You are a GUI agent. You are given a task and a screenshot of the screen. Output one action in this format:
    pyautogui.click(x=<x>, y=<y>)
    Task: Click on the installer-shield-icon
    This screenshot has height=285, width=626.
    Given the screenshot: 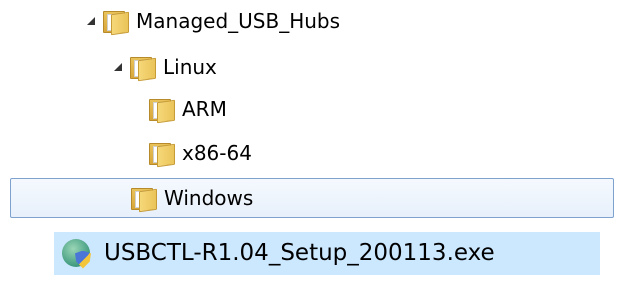 What is the action you would take?
    pyautogui.click(x=77, y=254)
    